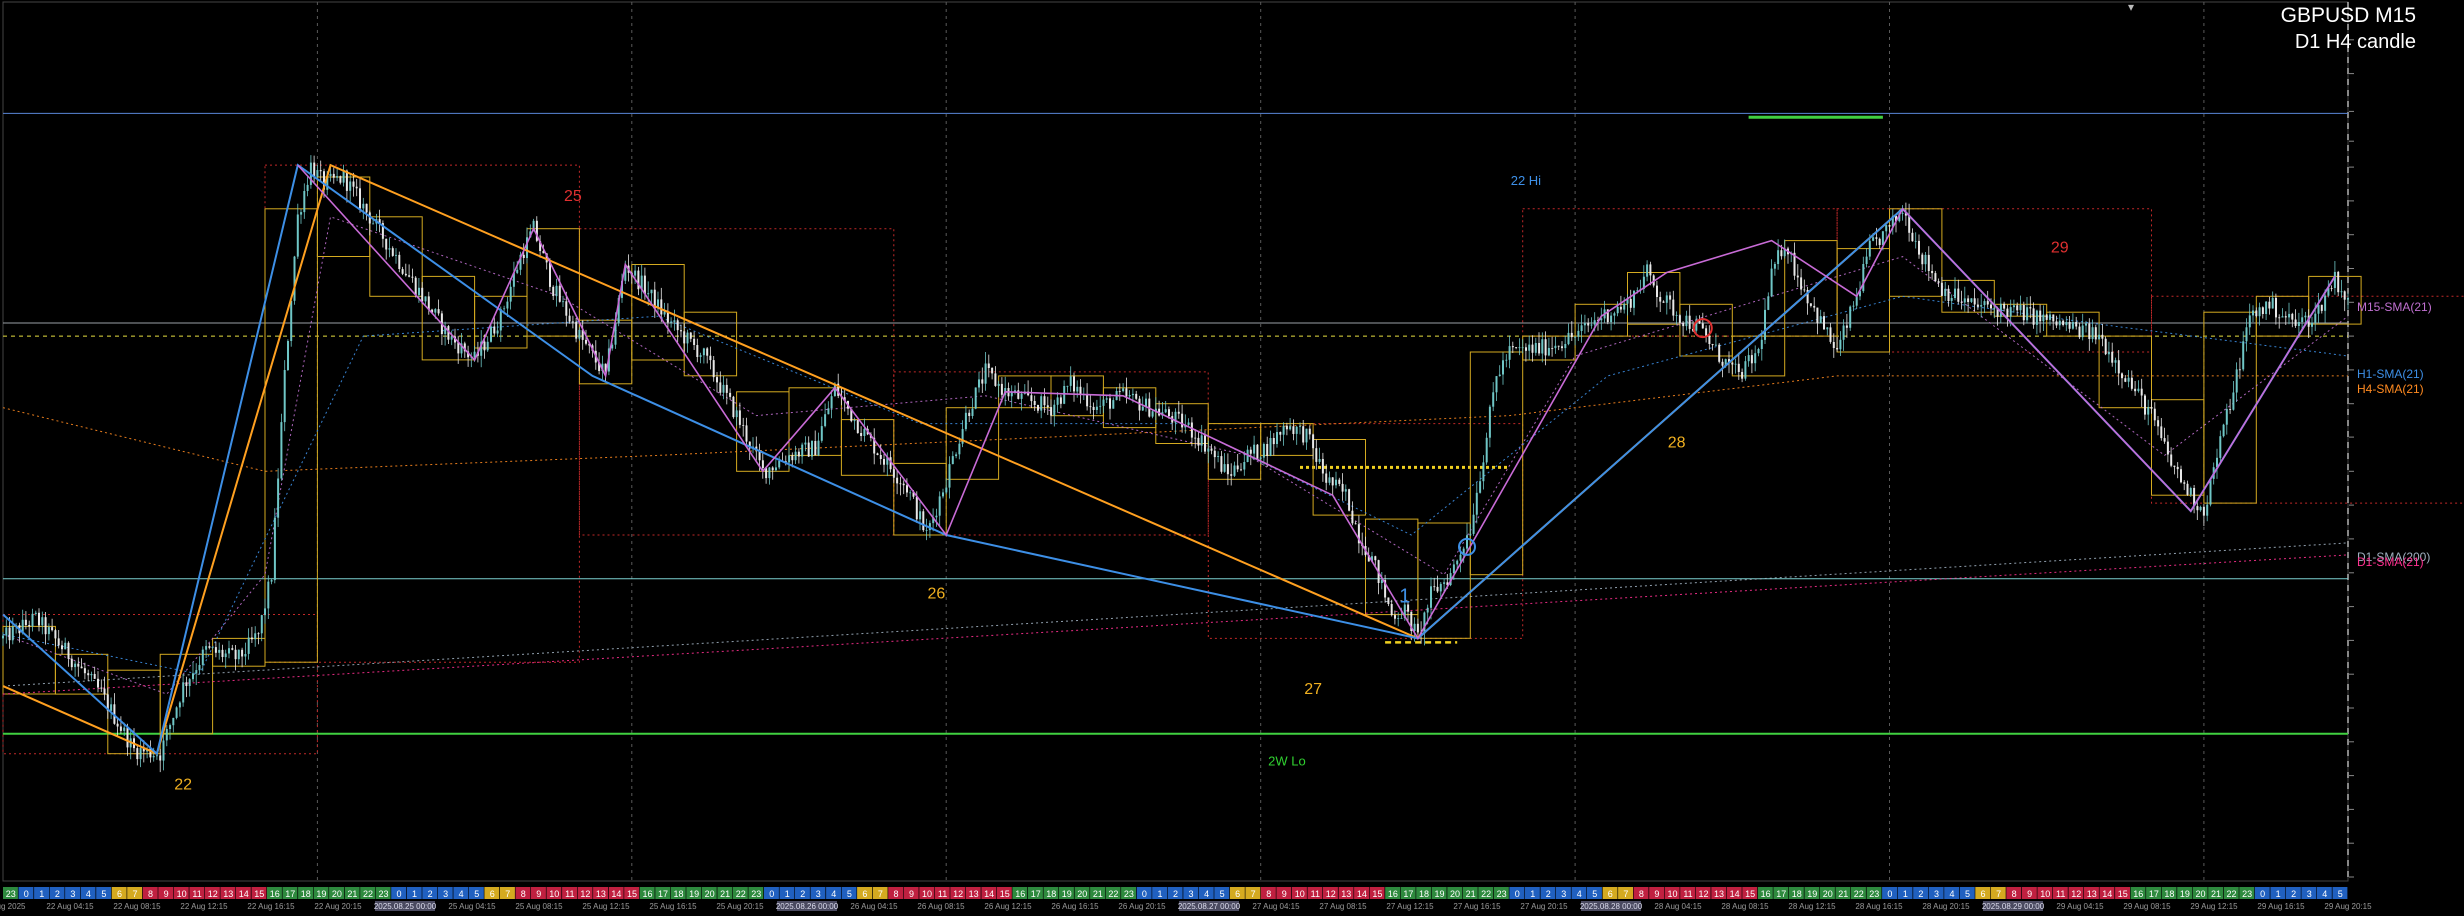  What do you see at coordinates (1343, 906) in the screenshot?
I see `time-axis-label: 27 Aug 08:15` at bounding box center [1343, 906].